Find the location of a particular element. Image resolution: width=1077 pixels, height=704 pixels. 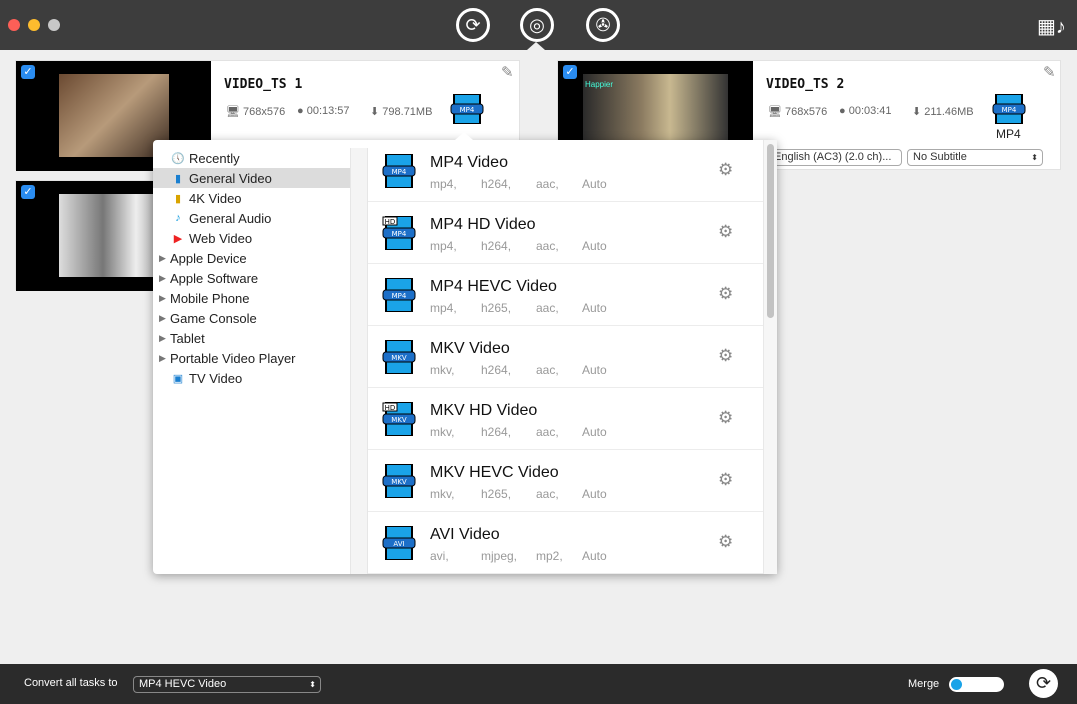

category-general-audio: ♪ General Audio is located at coordinates (251, 218).